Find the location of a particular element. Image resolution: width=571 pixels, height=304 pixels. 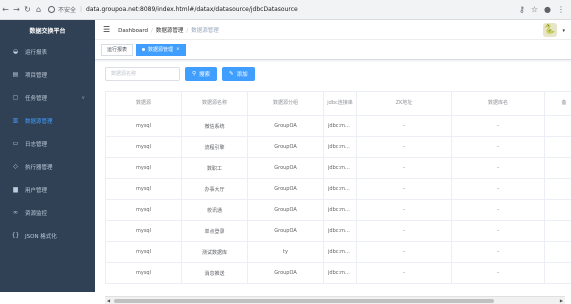

app-title: 数据交换平台 is located at coordinates (47, 30).